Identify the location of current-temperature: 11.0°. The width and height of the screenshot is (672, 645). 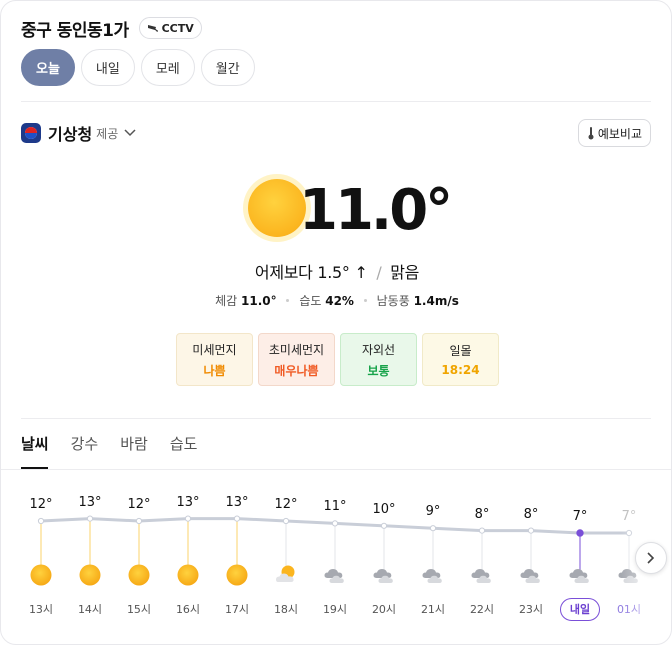
(376, 210).